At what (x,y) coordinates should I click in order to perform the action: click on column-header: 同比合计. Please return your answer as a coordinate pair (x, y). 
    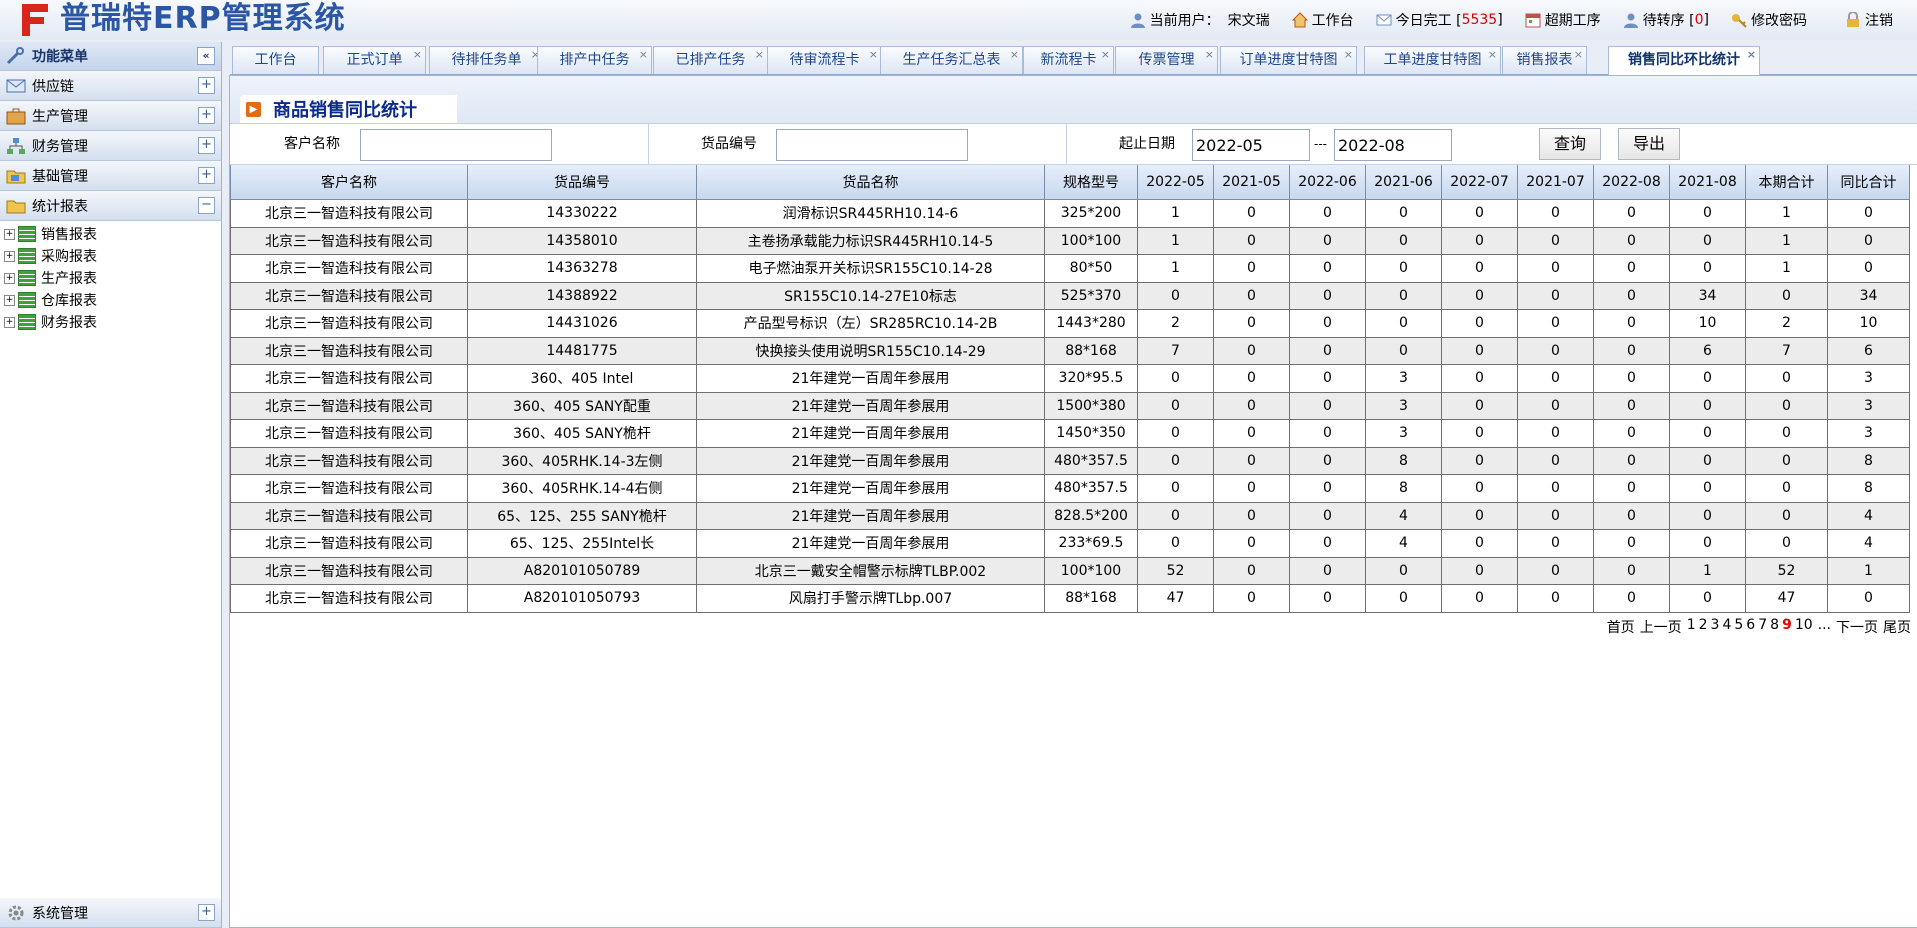
    Looking at the image, I should click on (1868, 182).